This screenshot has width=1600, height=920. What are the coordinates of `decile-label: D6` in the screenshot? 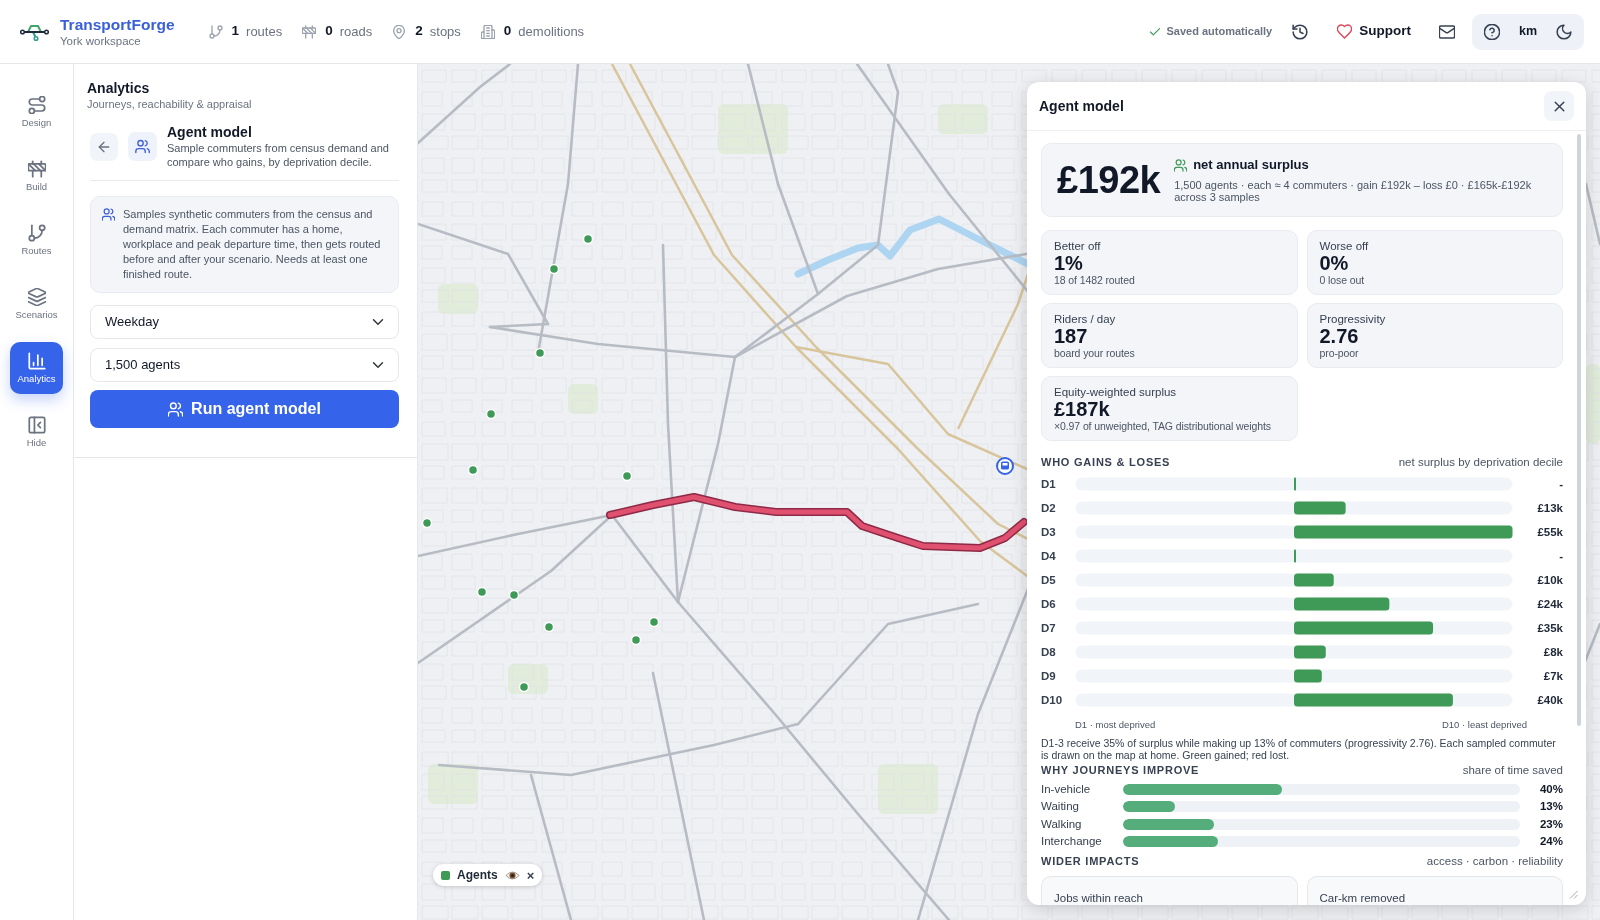 It's located at (1048, 604).